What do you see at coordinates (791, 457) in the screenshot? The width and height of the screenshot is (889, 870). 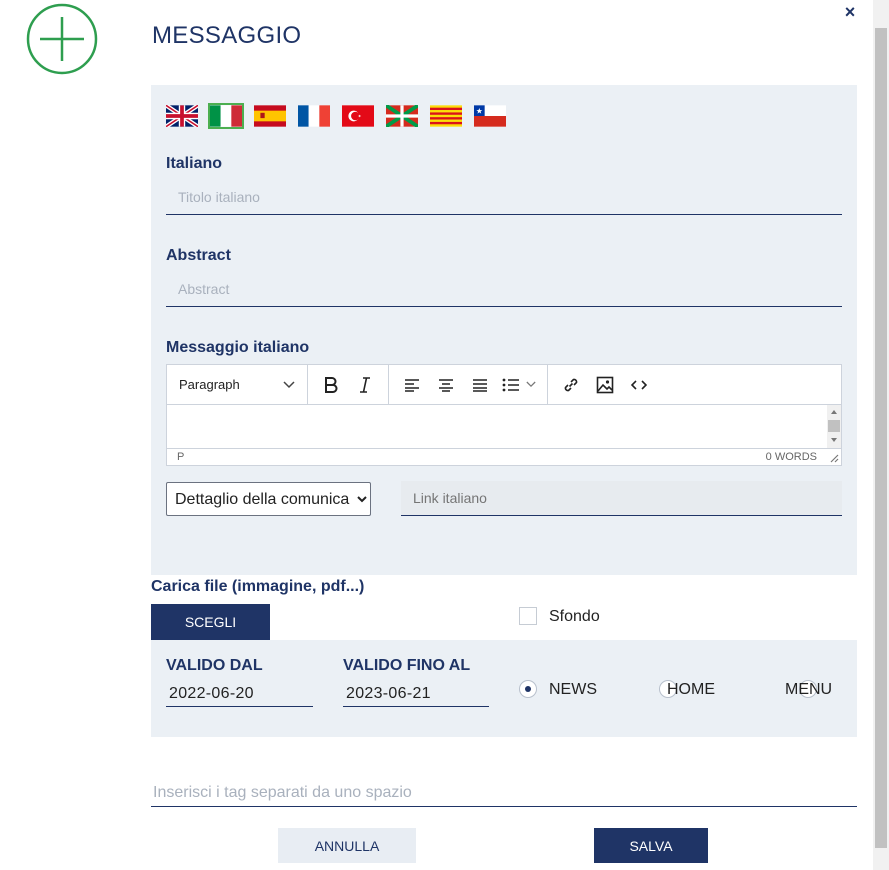 I see `word-count: 0 WORDS` at bounding box center [791, 457].